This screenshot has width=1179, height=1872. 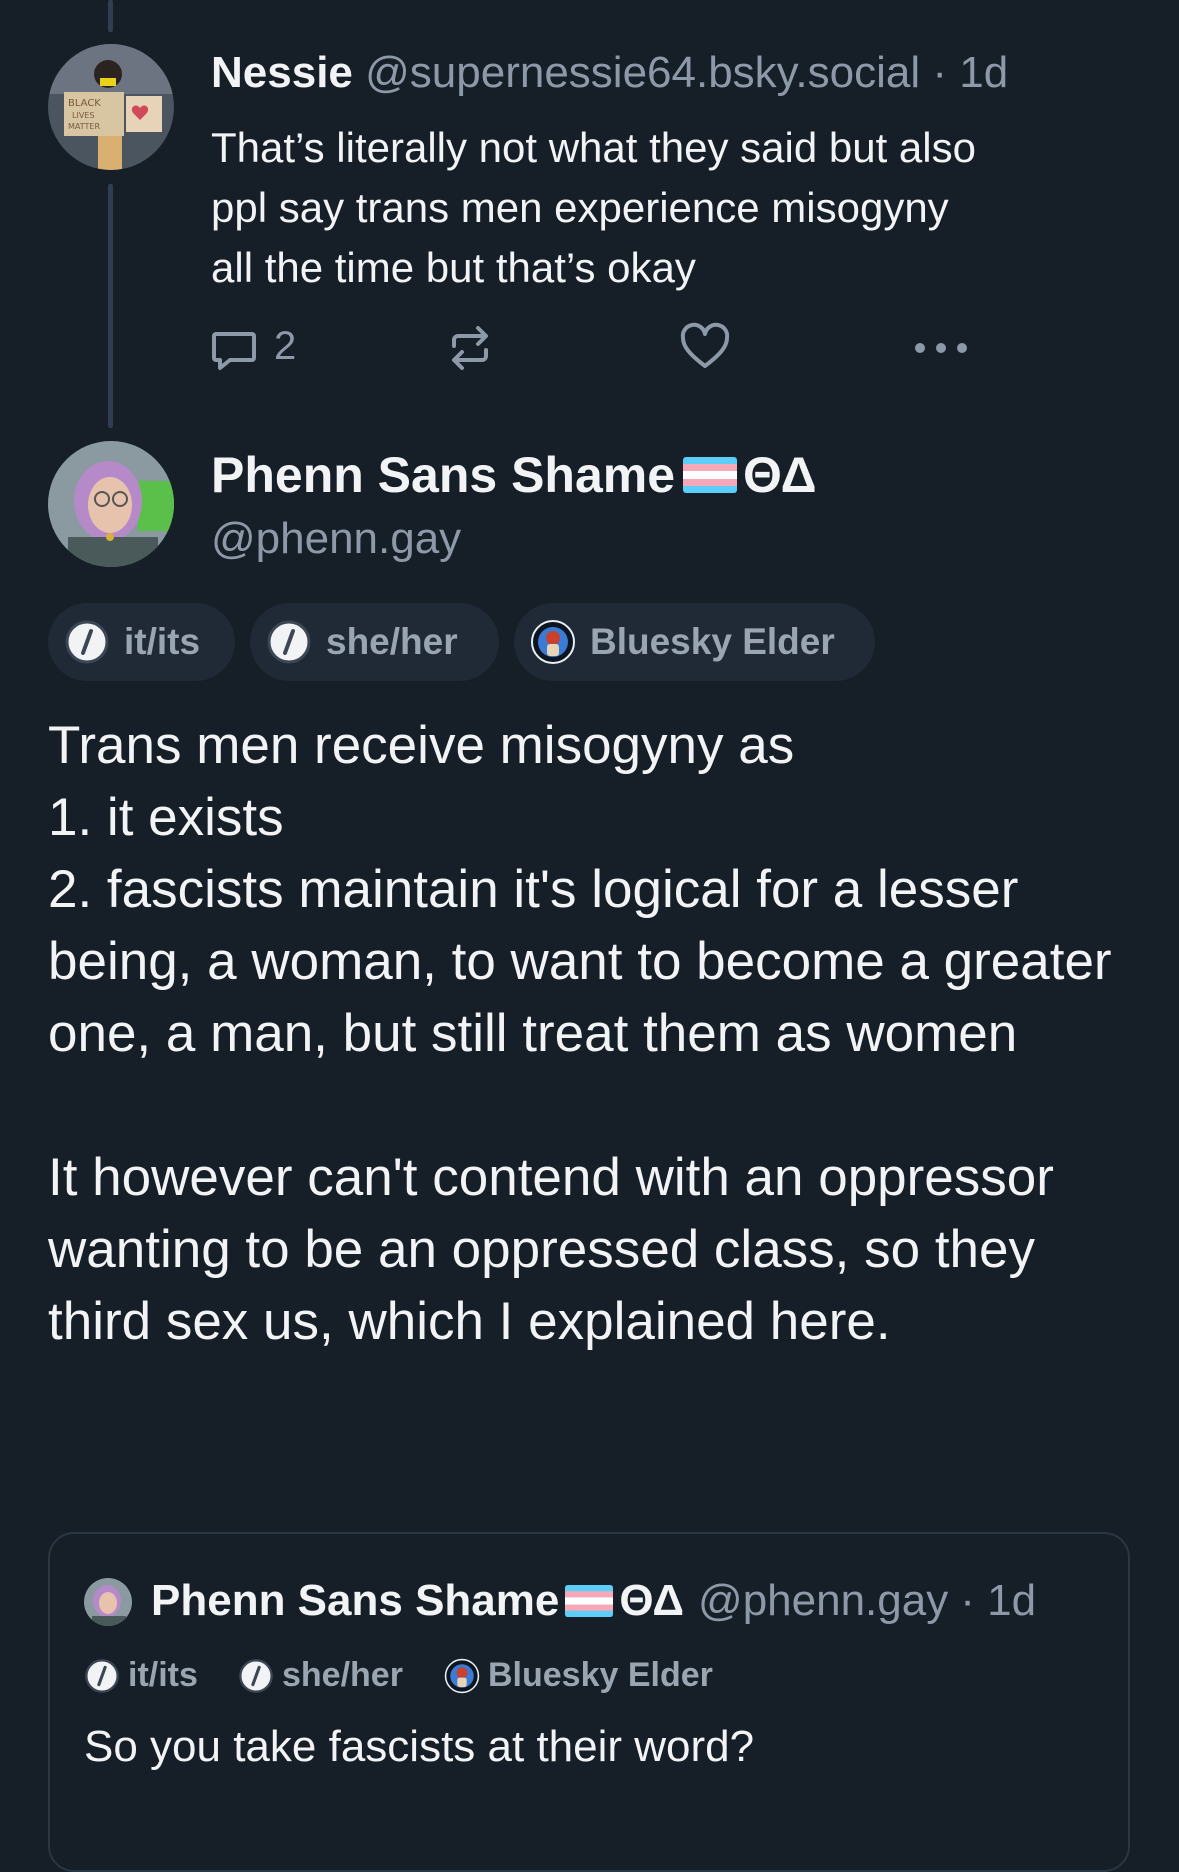 I want to click on avatar-nessie: BLACK LIVES MATTER, so click(x=111, y=107).